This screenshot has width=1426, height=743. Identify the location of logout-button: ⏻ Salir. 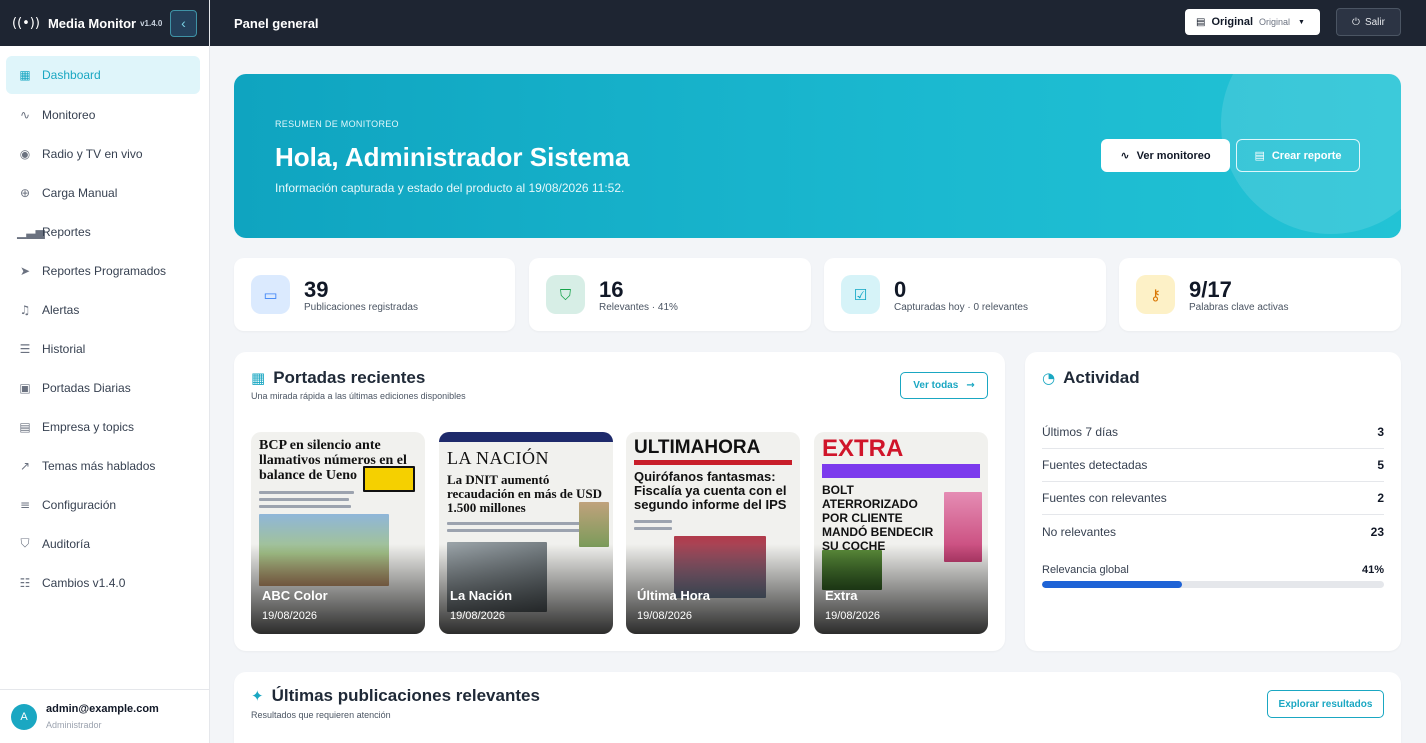
(1368, 22).